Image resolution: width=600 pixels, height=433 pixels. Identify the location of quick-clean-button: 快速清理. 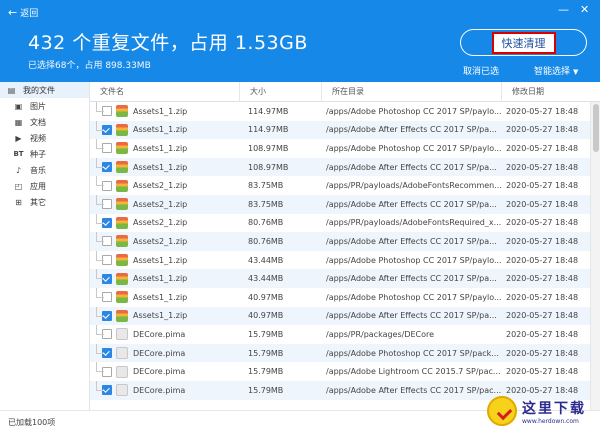
(523, 42).